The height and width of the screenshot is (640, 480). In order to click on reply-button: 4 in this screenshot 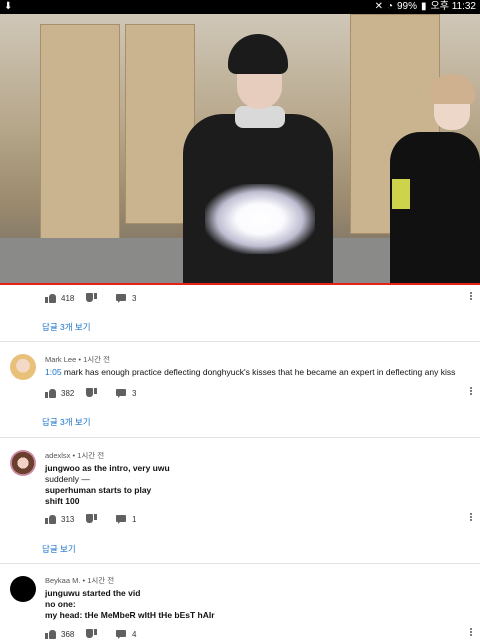, I will do `click(126, 634)`.